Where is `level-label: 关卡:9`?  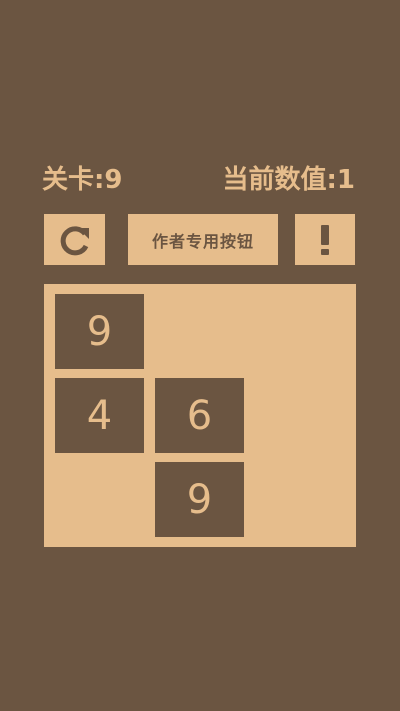 level-label: 关卡:9 is located at coordinates (82, 180).